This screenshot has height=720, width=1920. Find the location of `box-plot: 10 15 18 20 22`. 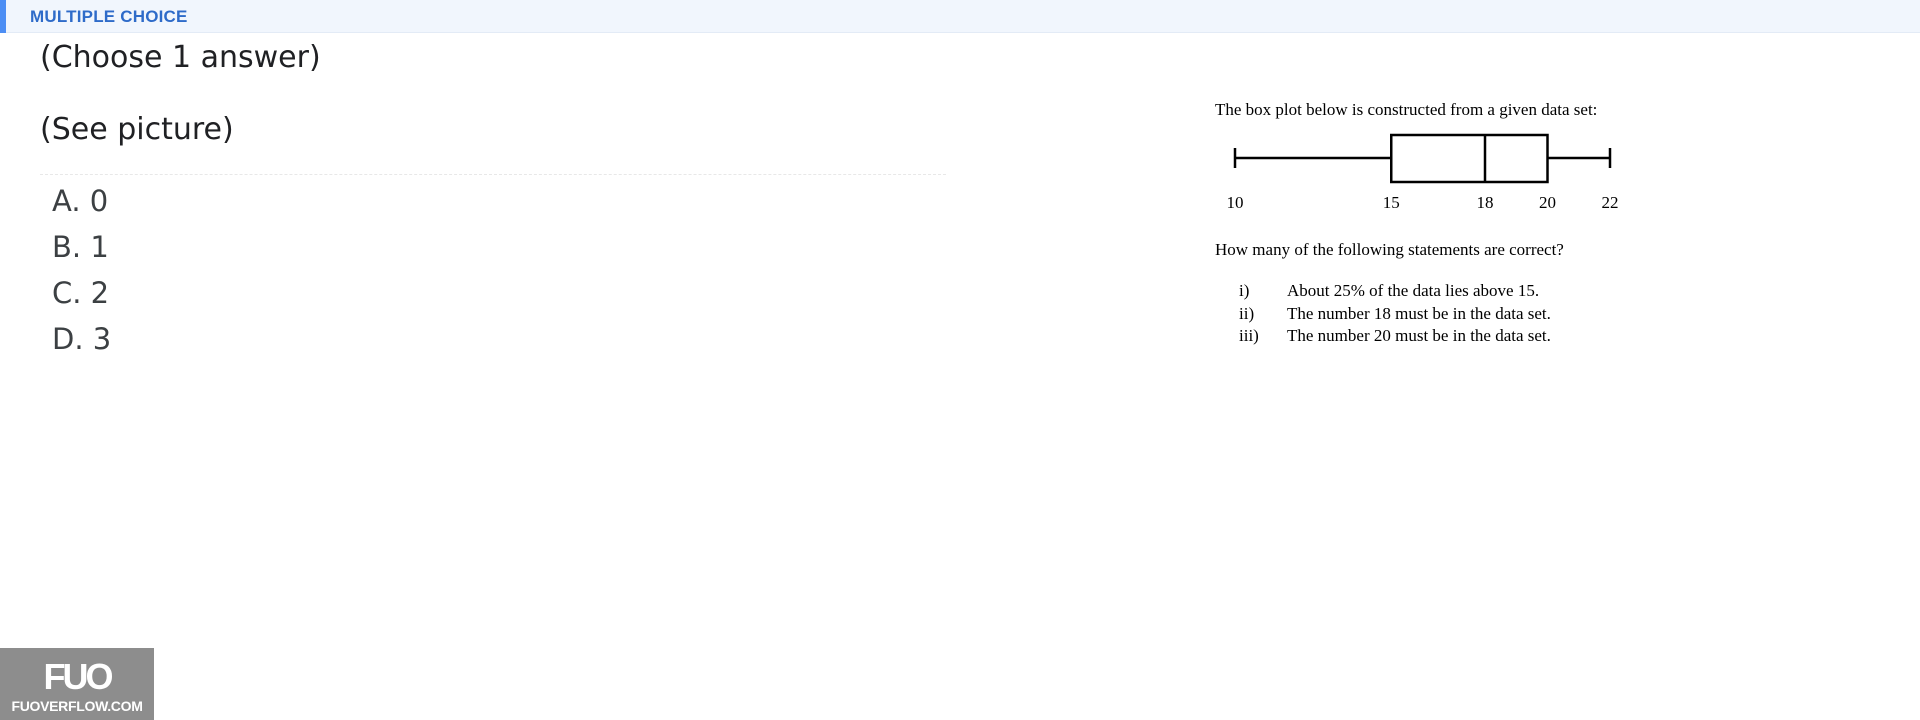

box-plot: 10 15 18 20 22 is located at coordinates (1423, 172).